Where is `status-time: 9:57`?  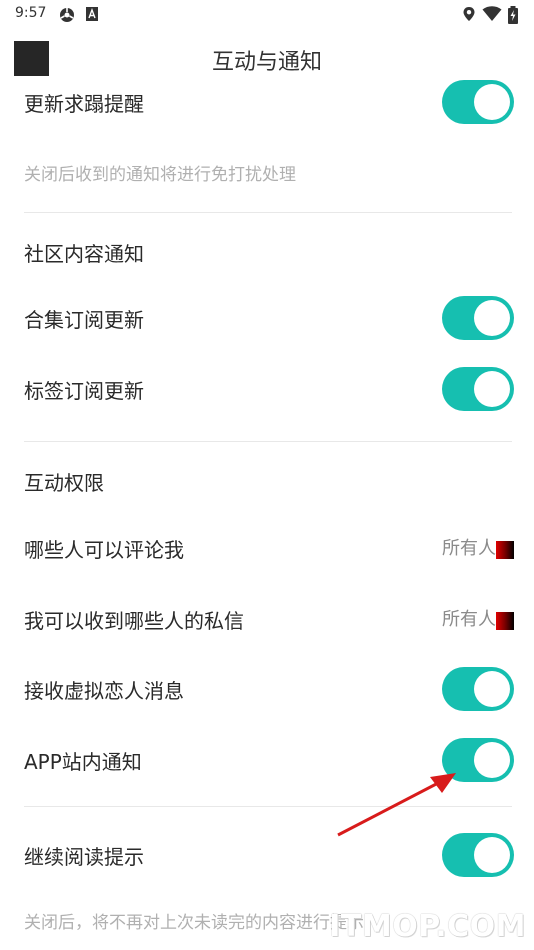 status-time: 9:57 is located at coordinates (31, 13).